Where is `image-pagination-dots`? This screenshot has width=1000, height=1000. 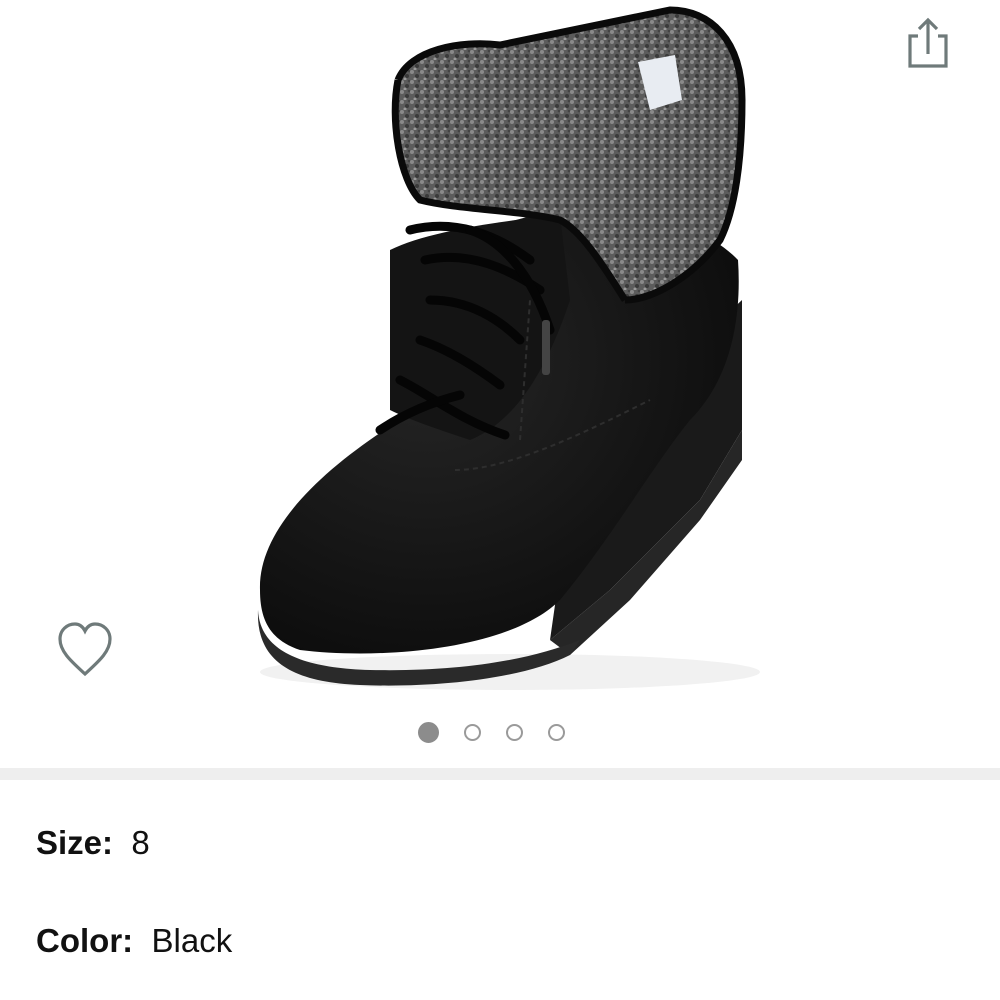 image-pagination-dots is located at coordinates (491, 732).